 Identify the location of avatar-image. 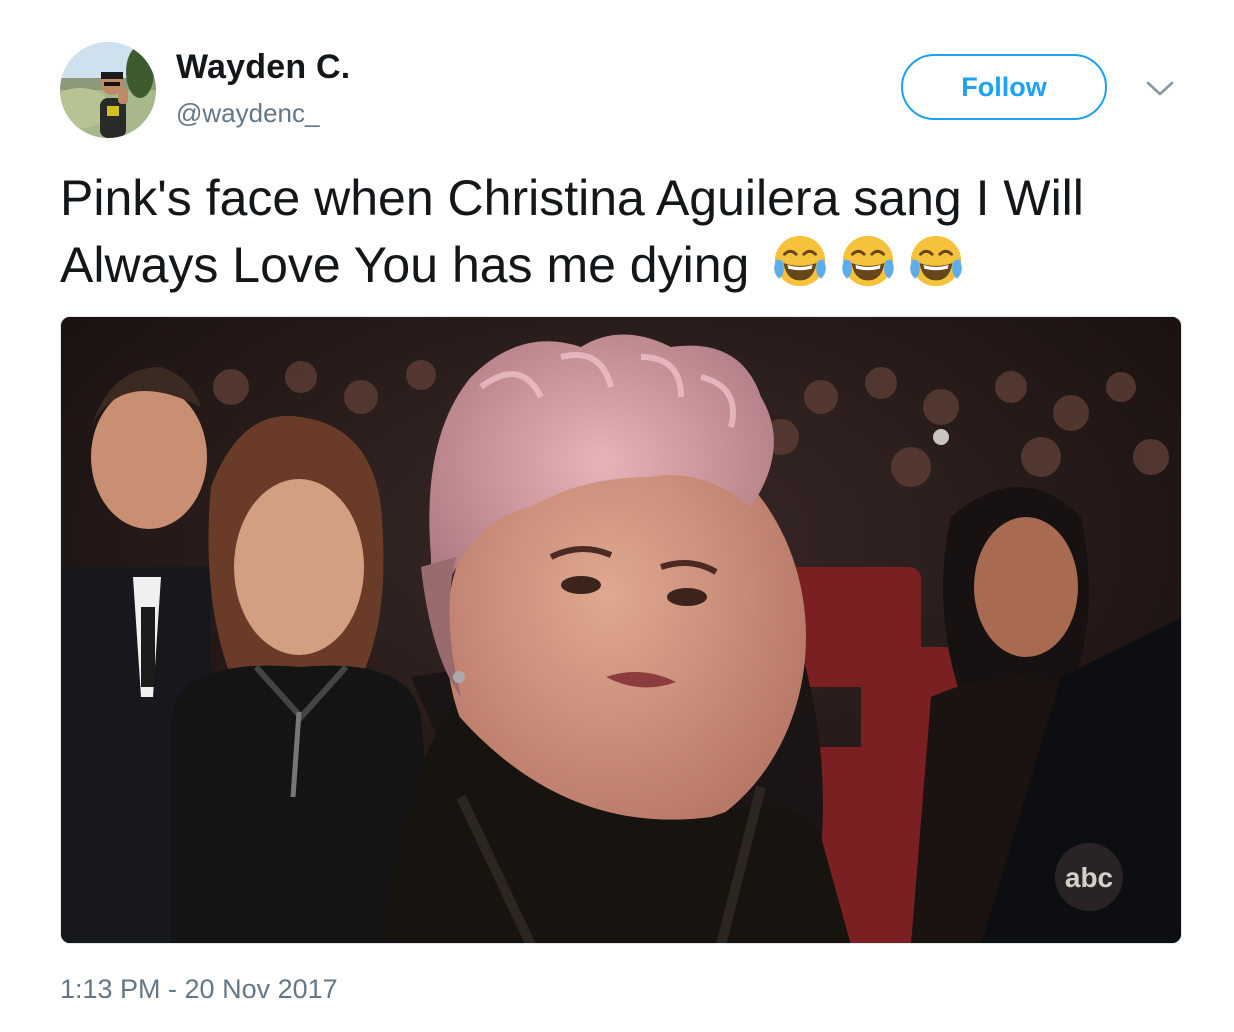
(108, 90).